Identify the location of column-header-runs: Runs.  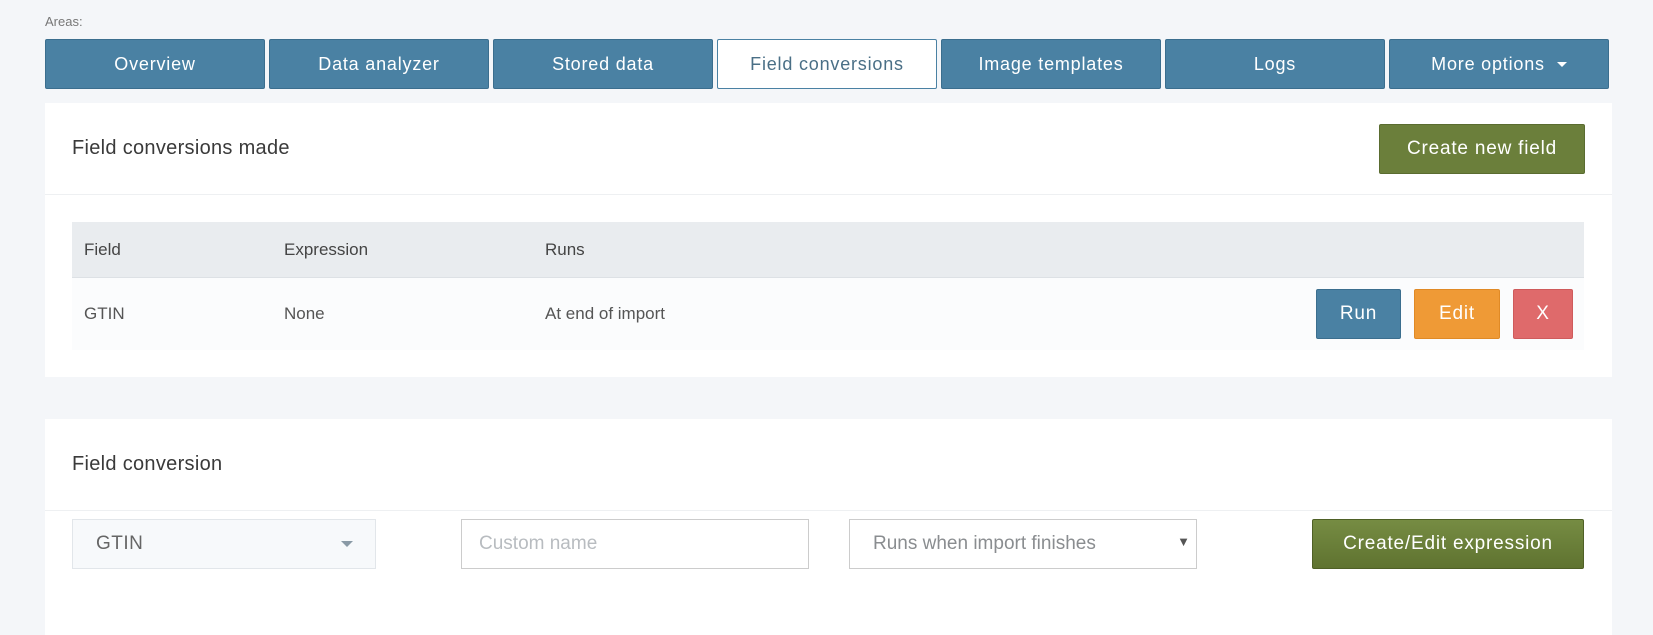
(565, 249).